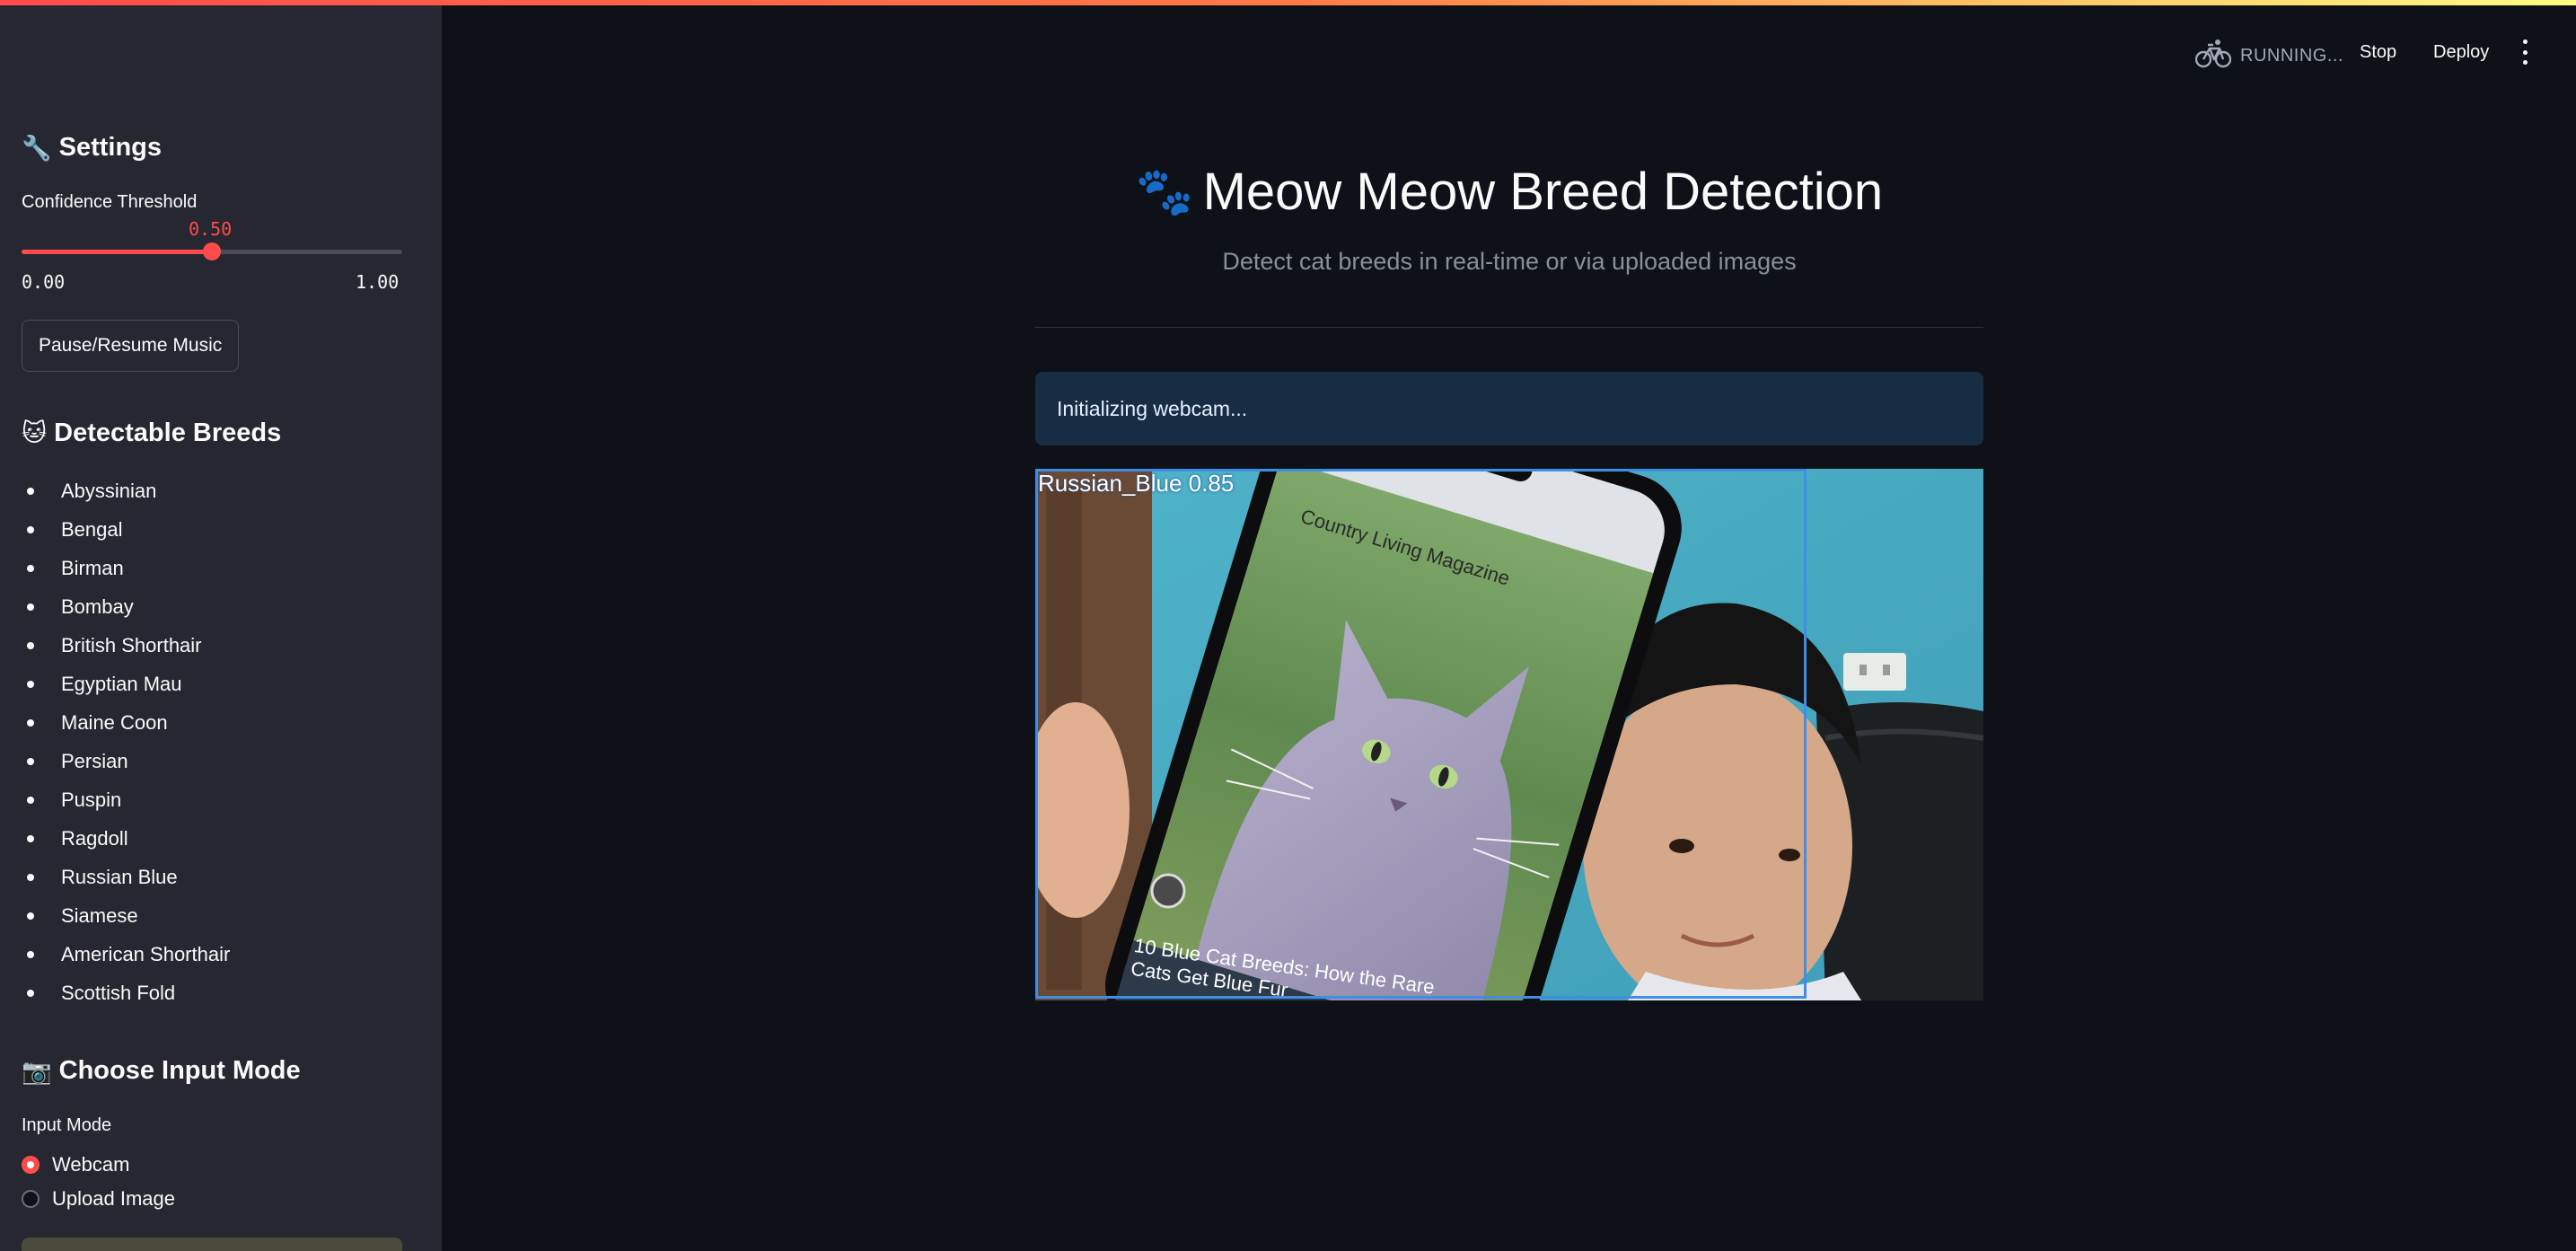 This screenshot has height=1251, width=2576. I want to click on list-item: Maine Coon, so click(126, 722).